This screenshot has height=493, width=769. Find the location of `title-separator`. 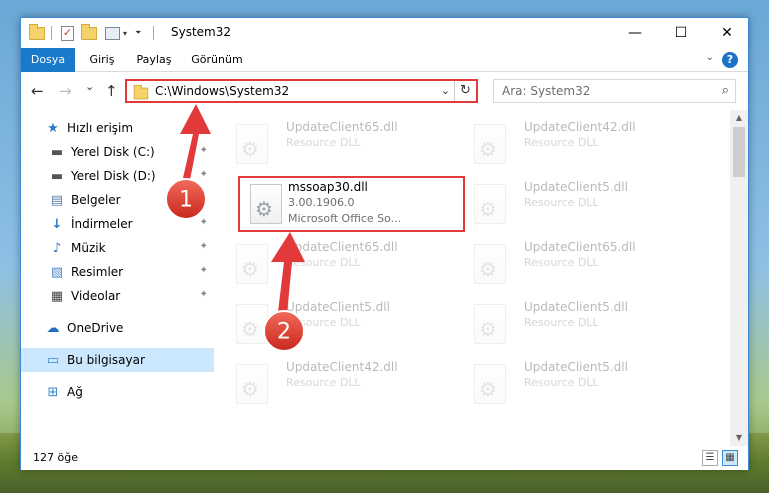

title-separator is located at coordinates (153, 33).